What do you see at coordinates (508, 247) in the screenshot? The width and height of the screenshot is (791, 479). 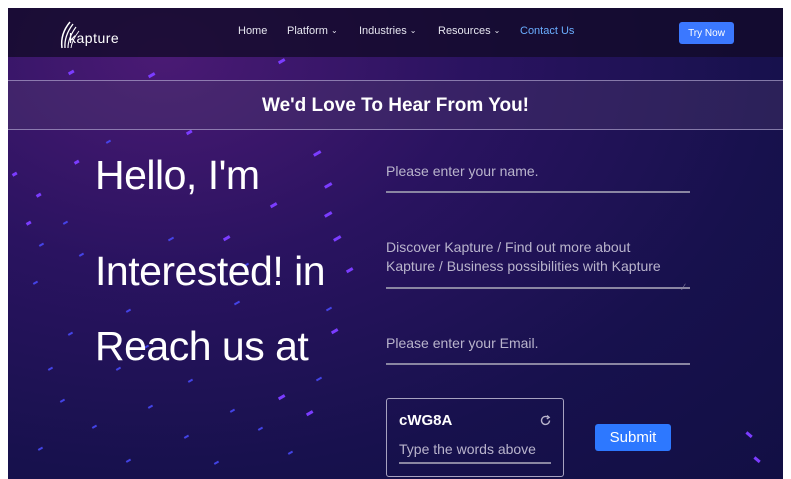 I see `interest-line-1: Discover Kapture / Find out more about` at bounding box center [508, 247].